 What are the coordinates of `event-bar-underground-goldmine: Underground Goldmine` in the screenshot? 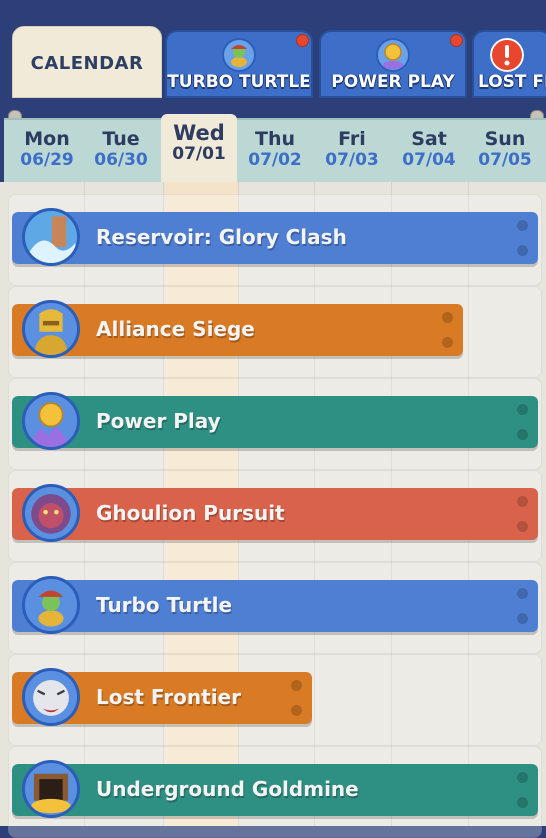 It's located at (275, 789).